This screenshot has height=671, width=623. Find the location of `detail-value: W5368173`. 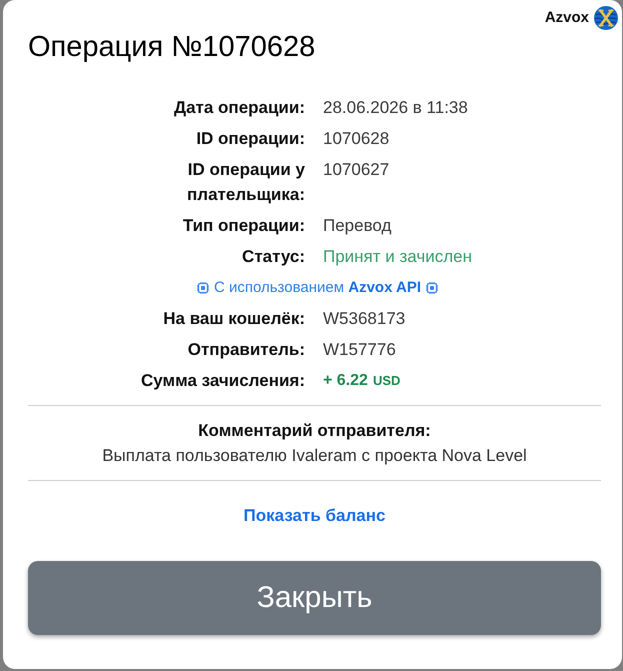

detail-value: W5368173 is located at coordinates (364, 319).